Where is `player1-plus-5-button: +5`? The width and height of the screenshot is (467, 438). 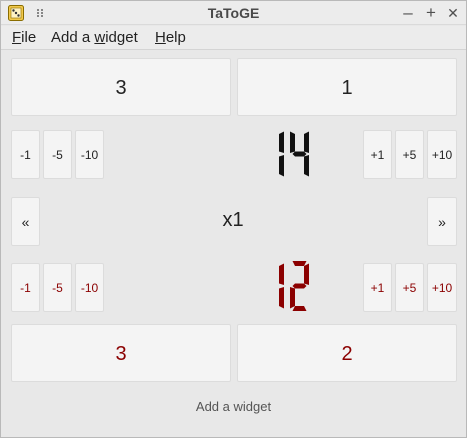
player1-plus-5-button: +5 is located at coordinates (409, 154).